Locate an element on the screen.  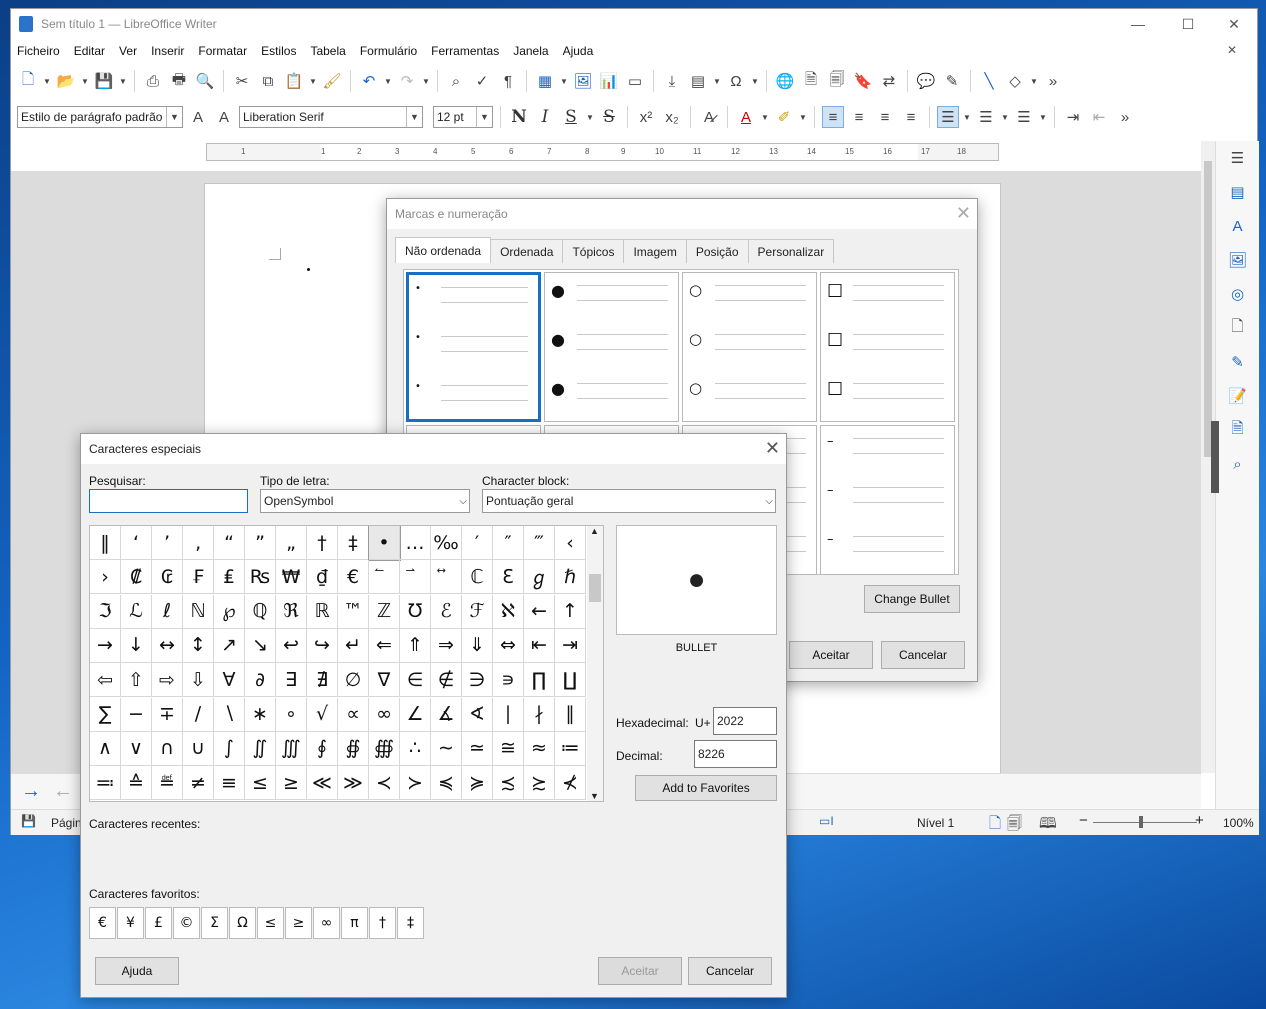
more-format-icon: » is located at coordinates (1125, 117).